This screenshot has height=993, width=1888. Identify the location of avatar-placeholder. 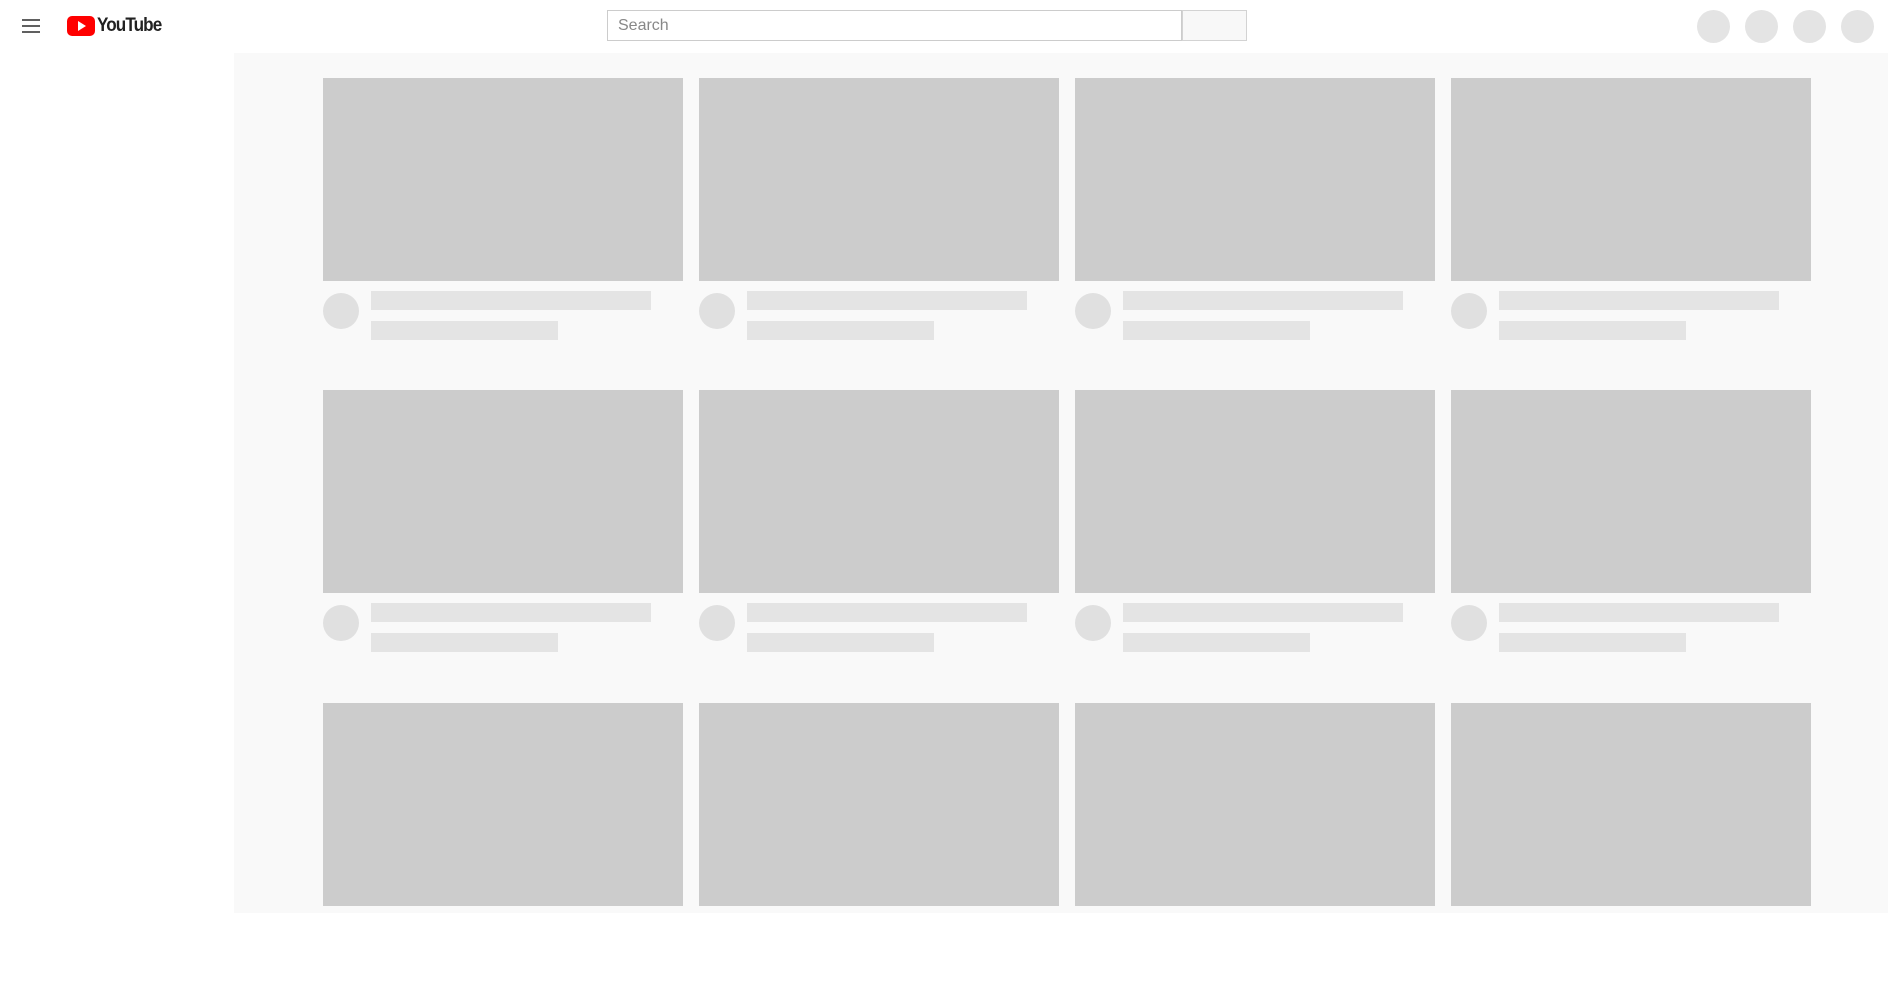
(1857, 26).